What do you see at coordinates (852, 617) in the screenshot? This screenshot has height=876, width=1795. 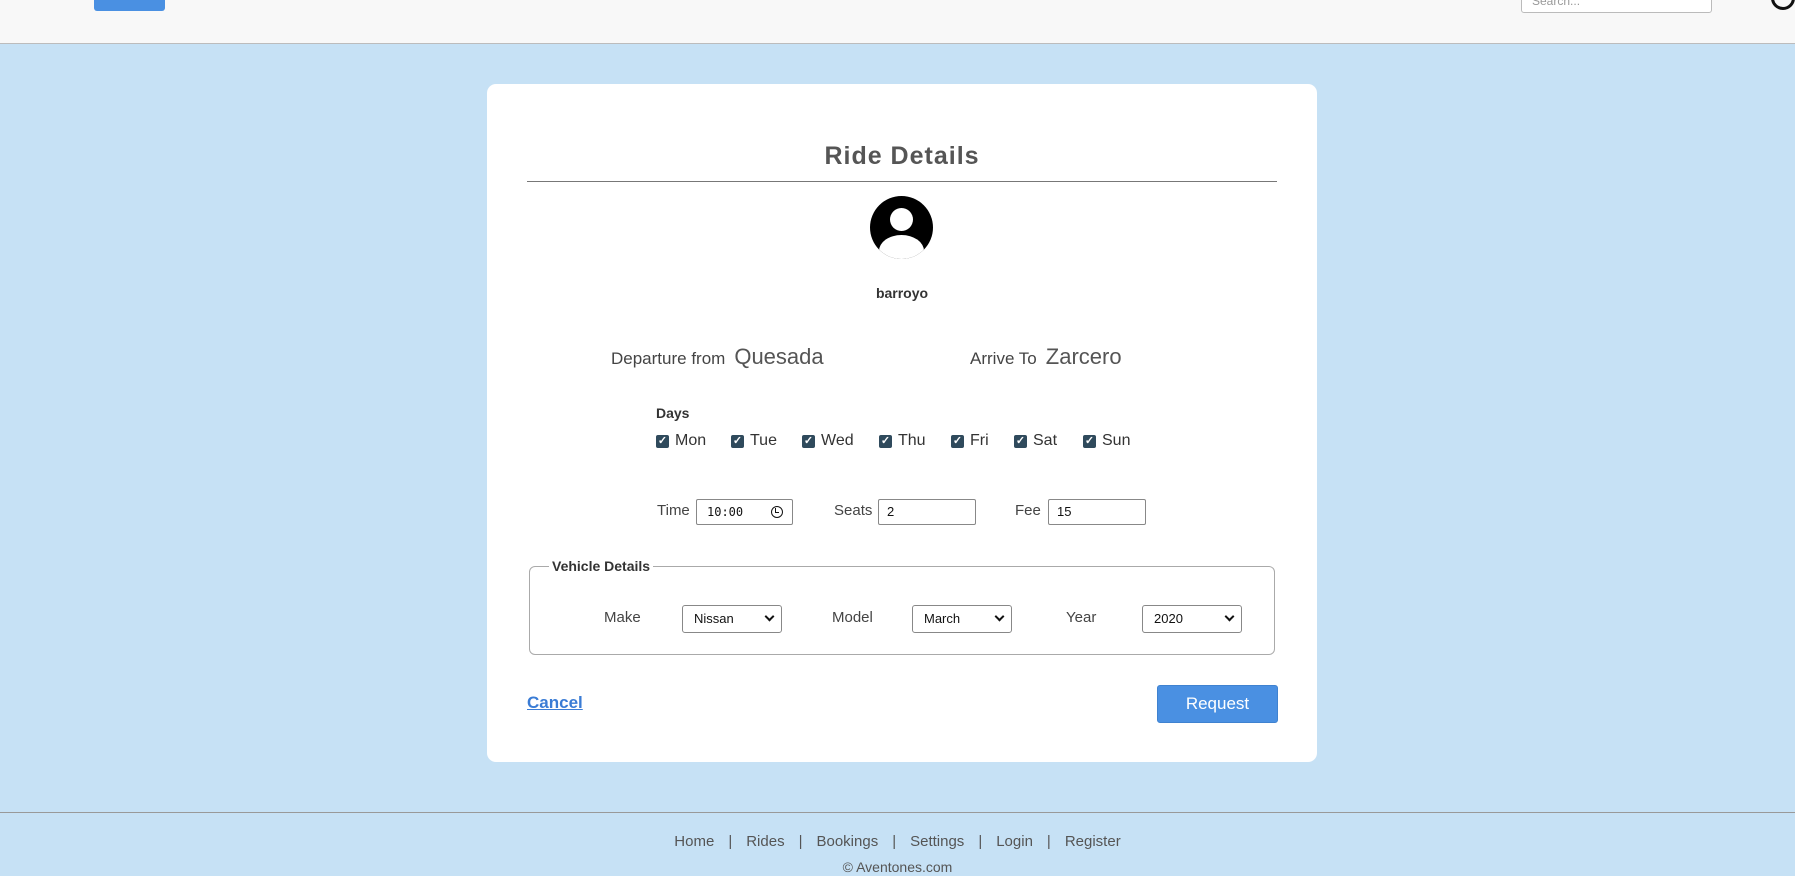 I see `model-label: Model` at bounding box center [852, 617].